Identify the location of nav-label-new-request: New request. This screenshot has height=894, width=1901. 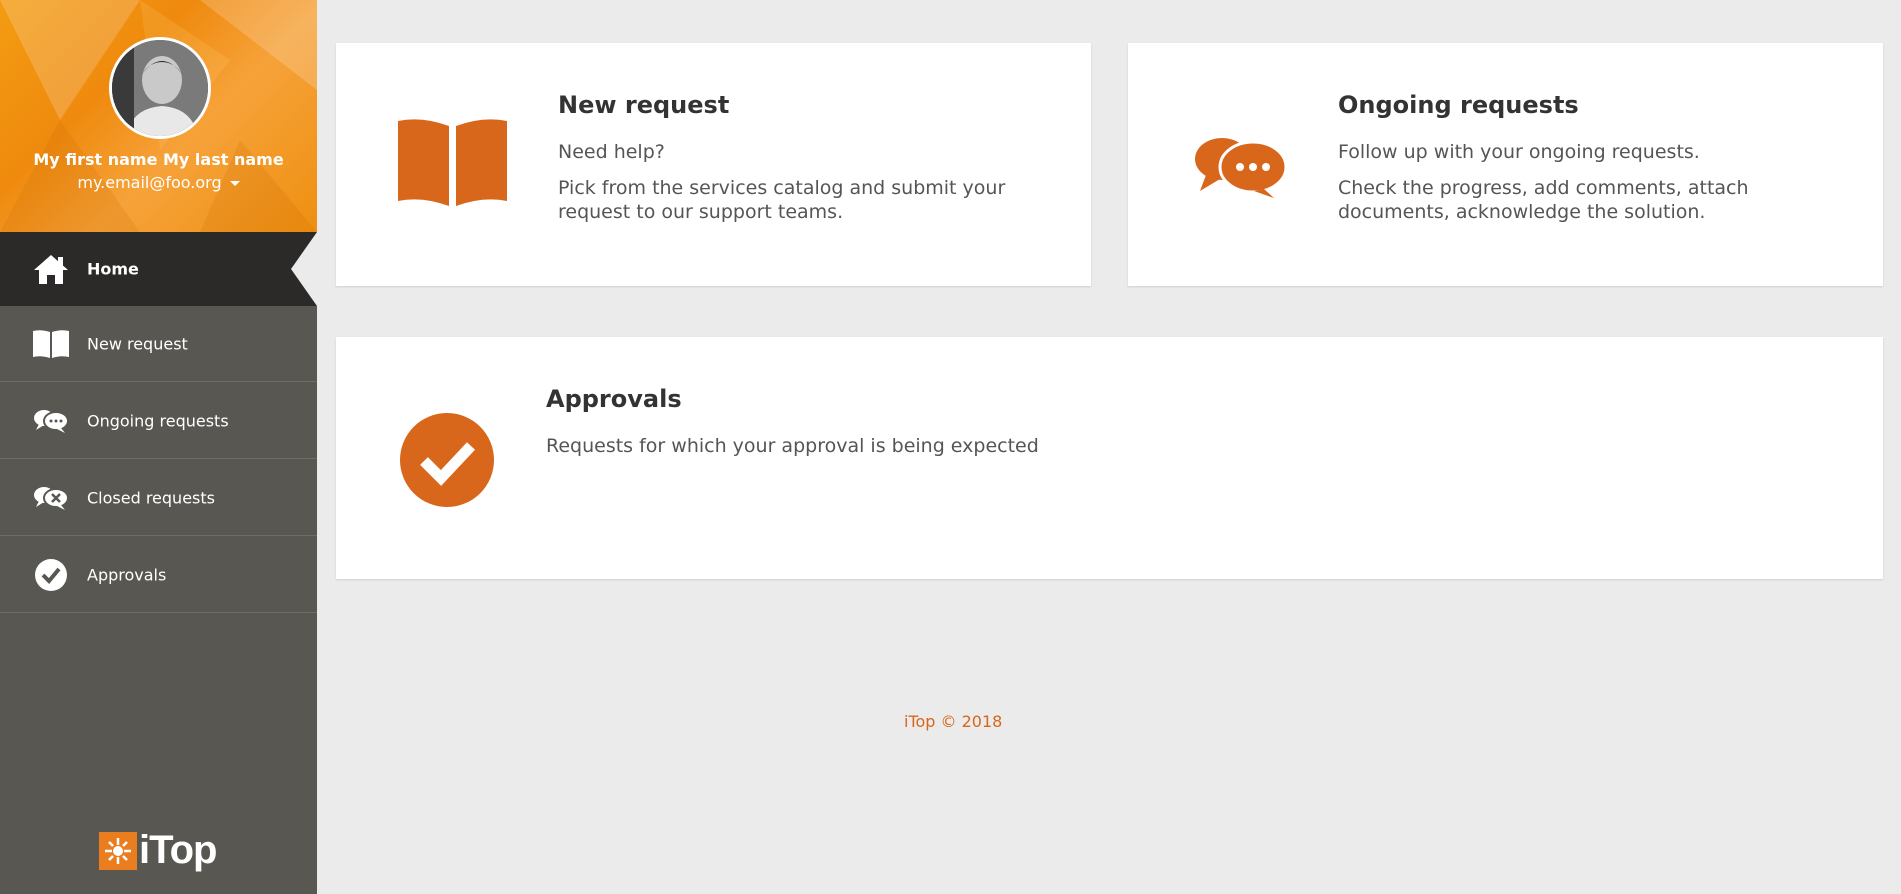
(137, 343).